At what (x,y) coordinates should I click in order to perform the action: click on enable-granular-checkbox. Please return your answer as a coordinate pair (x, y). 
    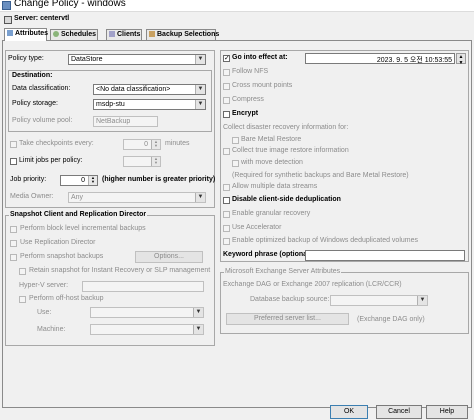
    Looking at the image, I should click on (226, 214).